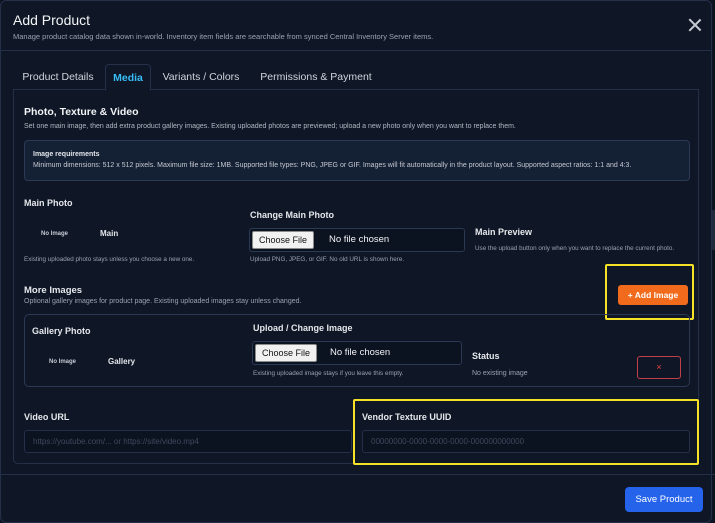  What do you see at coordinates (286, 353) in the screenshot?
I see `gallery-choose-file-button: Choose File` at bounding box center [286, 353].